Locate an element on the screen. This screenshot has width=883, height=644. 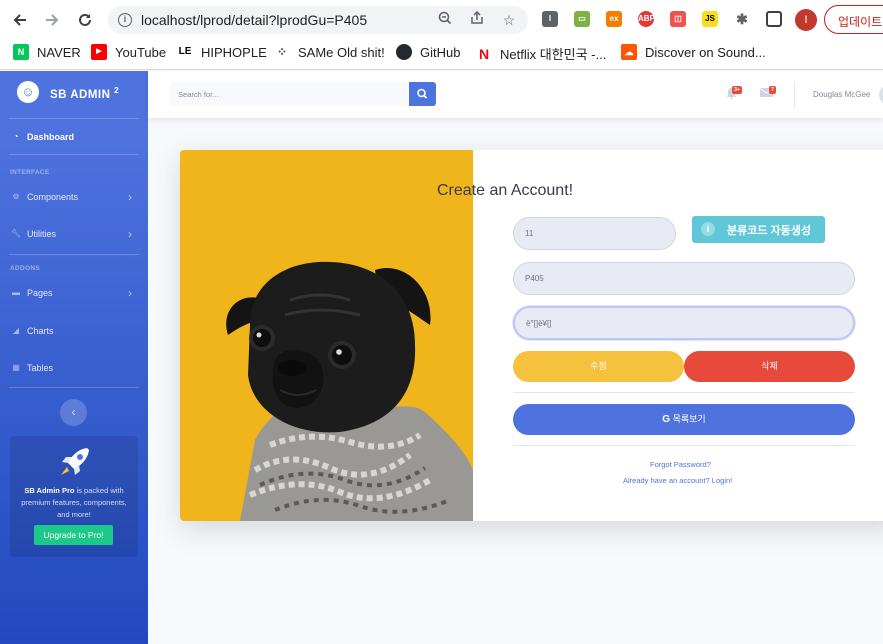
upgrade-to-pro-button: Upgrade to Pro! is located at coordinates (73, 535).